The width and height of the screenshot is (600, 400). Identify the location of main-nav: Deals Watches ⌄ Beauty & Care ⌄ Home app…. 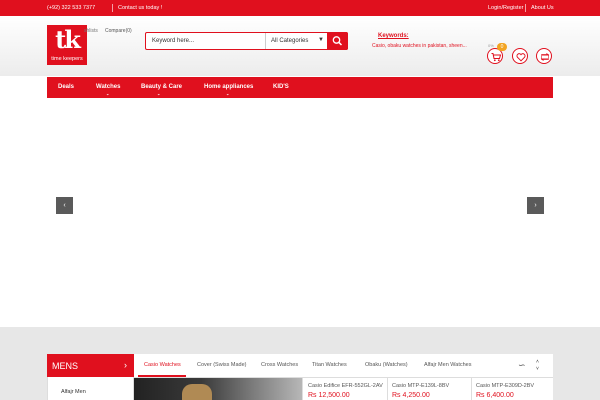
(300, 87).